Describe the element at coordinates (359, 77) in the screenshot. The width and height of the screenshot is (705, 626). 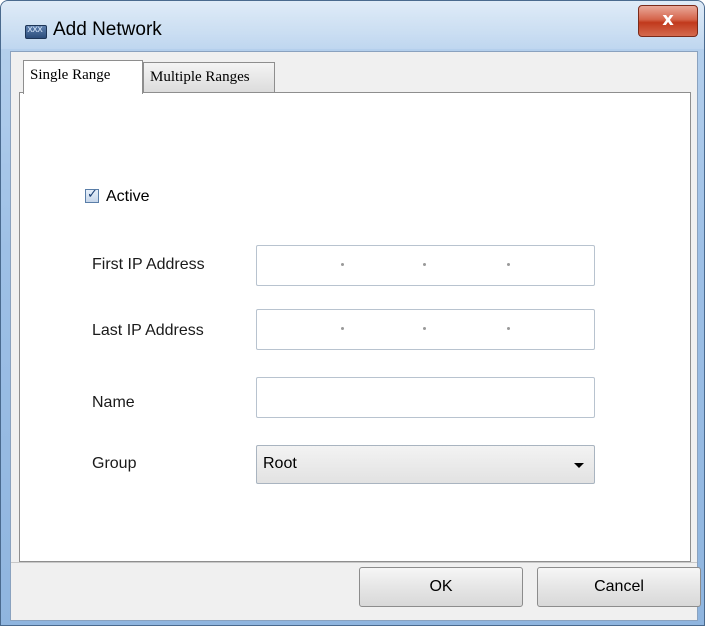
I see `tab-strip: Single Range Multiple Ranges` at that location.